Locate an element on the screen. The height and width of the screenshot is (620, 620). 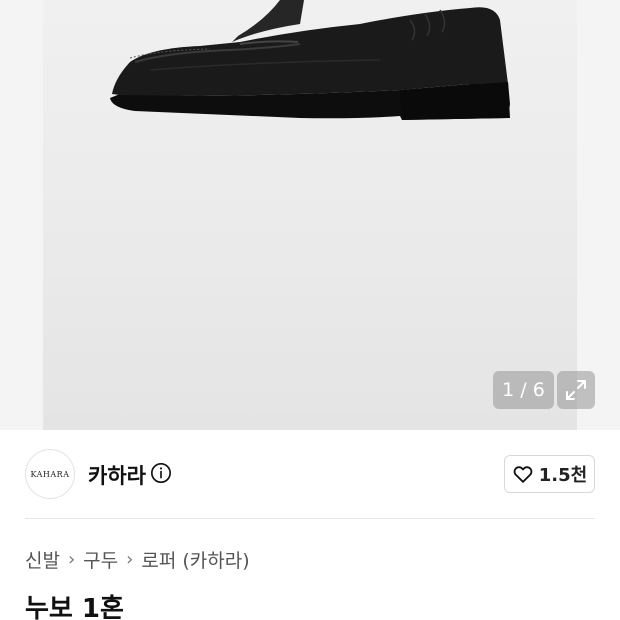
breadcrumb-item-dress-shoes: 구두 is located at coordinates (100, 559).